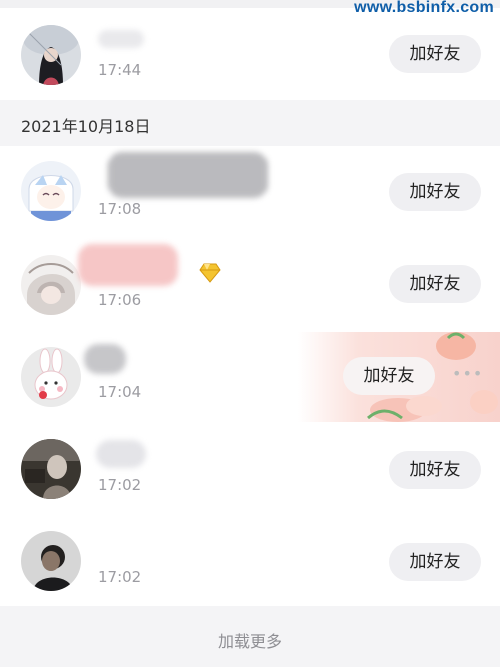 Image resolution: width=500 pixels, height=667 pixels. I want to click on list-item: 17:06 加好友, so click(250, 284).